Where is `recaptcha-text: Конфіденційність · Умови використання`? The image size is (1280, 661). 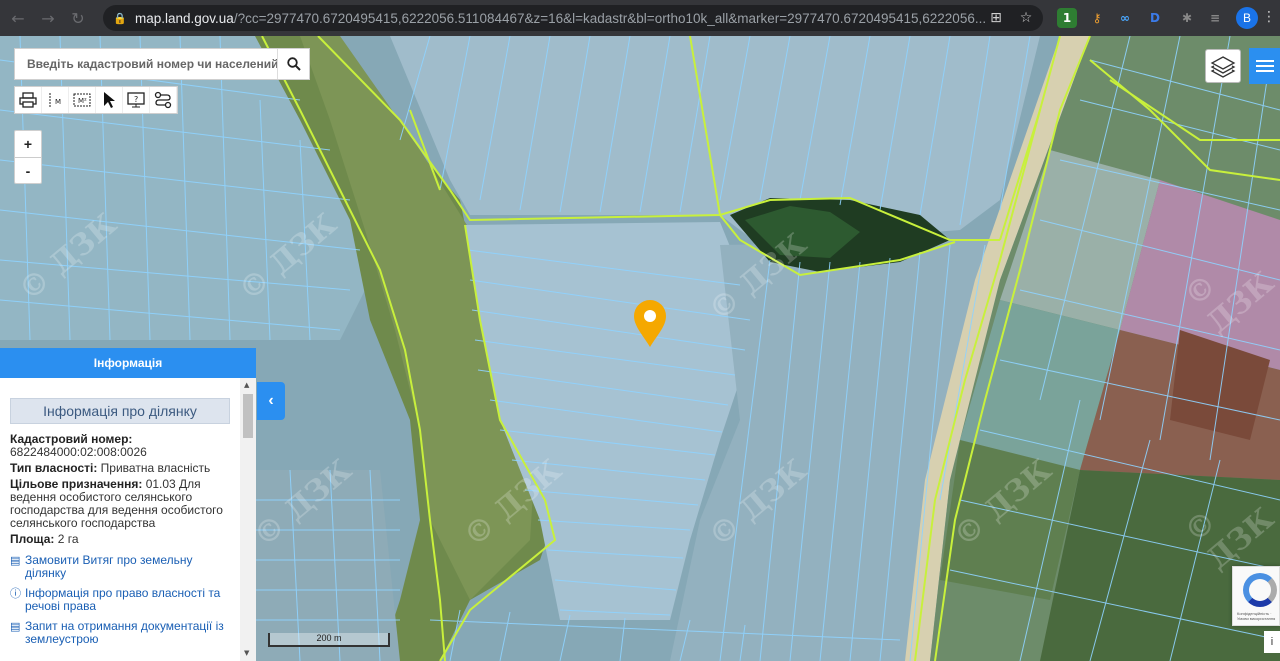 recaptcha-text: Конфіденційність · Умови використання is located at coordinates (1256, 616).